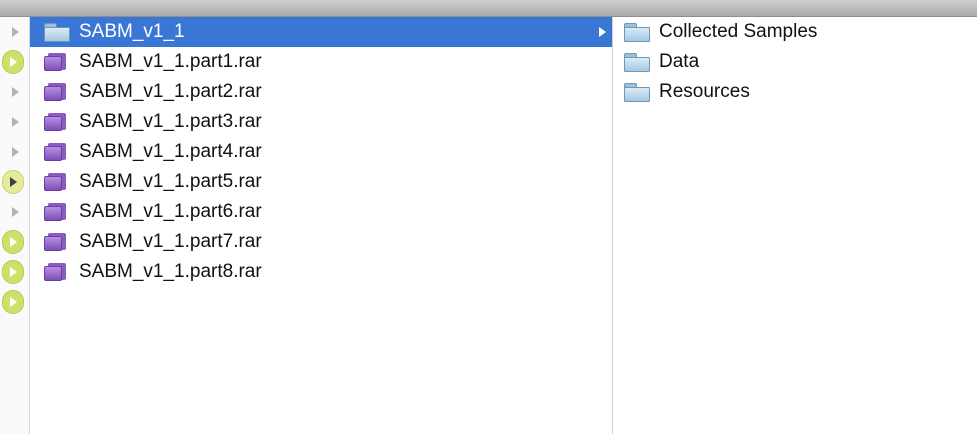  Describe the element at coordinates (795, 62) in the screenshot. I see `list-item: Data` at that location.